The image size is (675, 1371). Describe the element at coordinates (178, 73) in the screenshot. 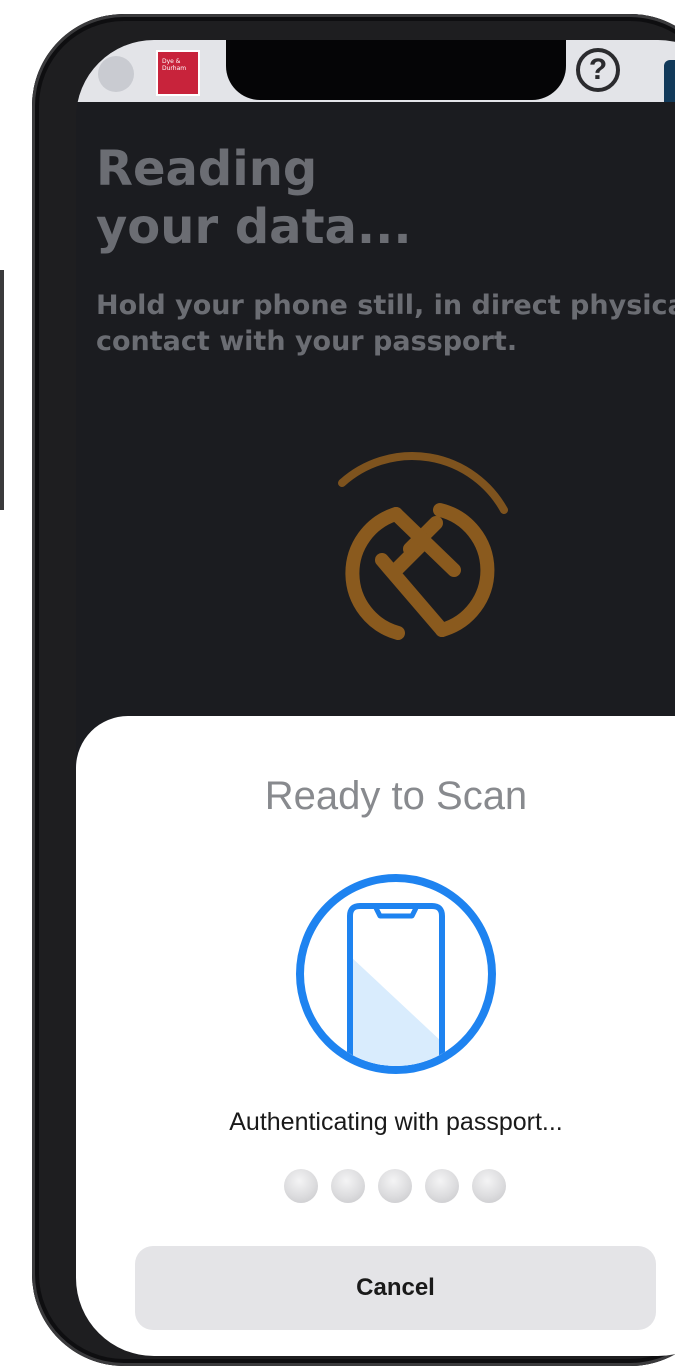

I see `brand-logo: Dye & Durham` at that location.